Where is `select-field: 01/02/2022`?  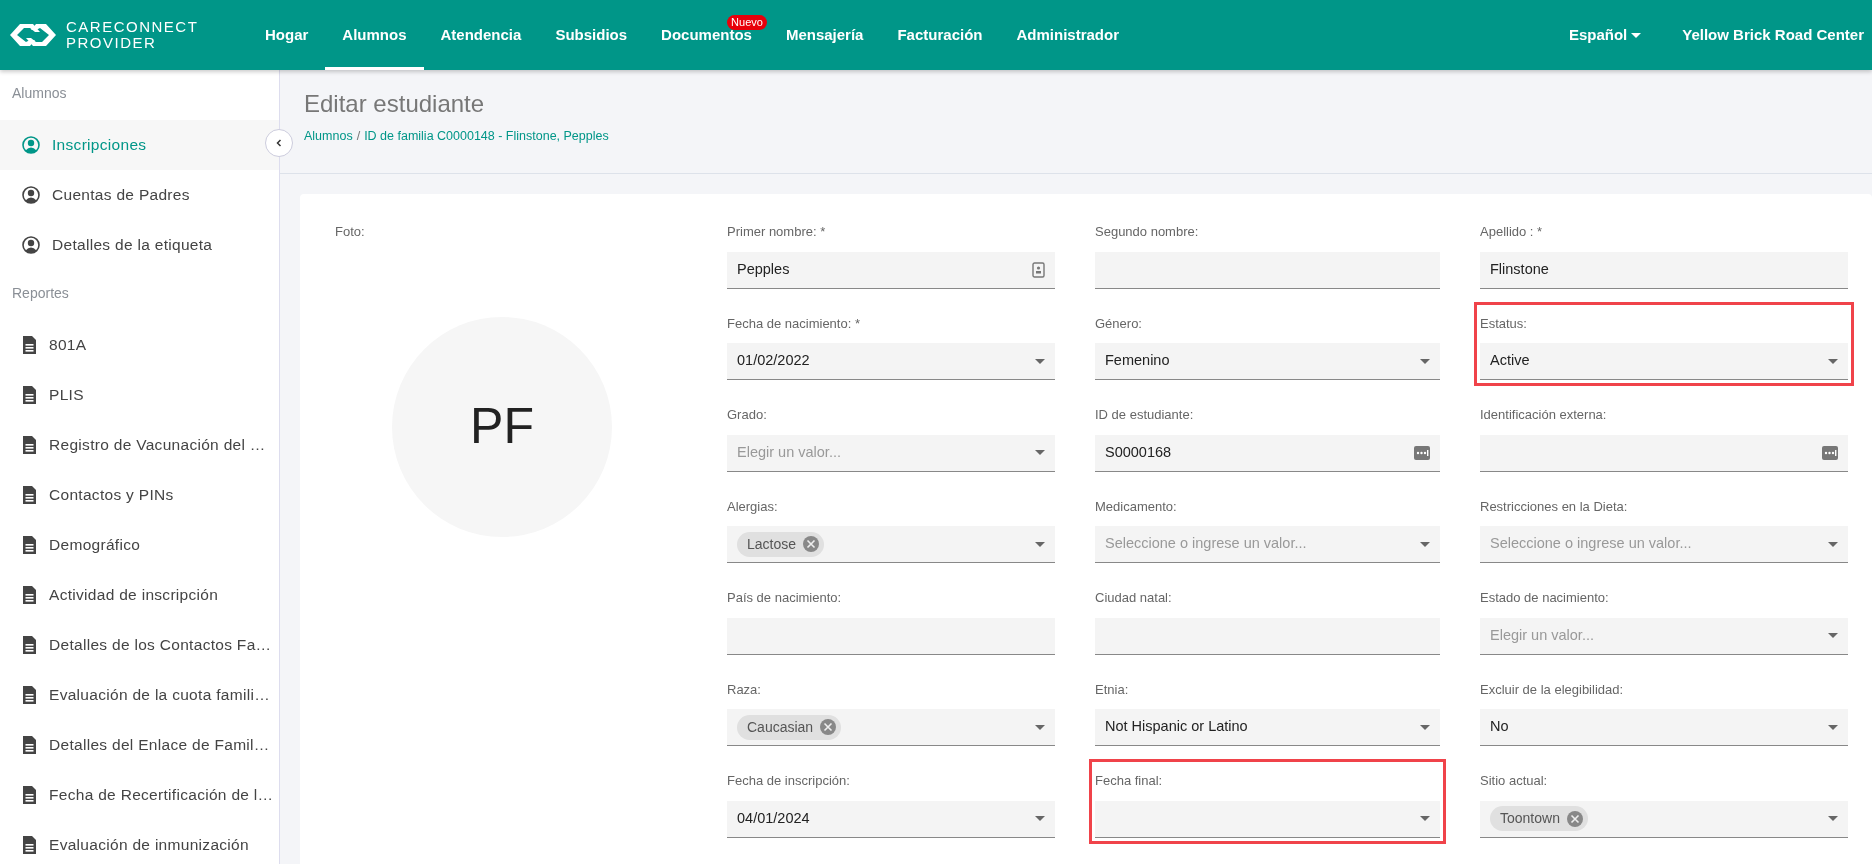
select-field: 01/02/2022 is located at coordinates (891, 361).